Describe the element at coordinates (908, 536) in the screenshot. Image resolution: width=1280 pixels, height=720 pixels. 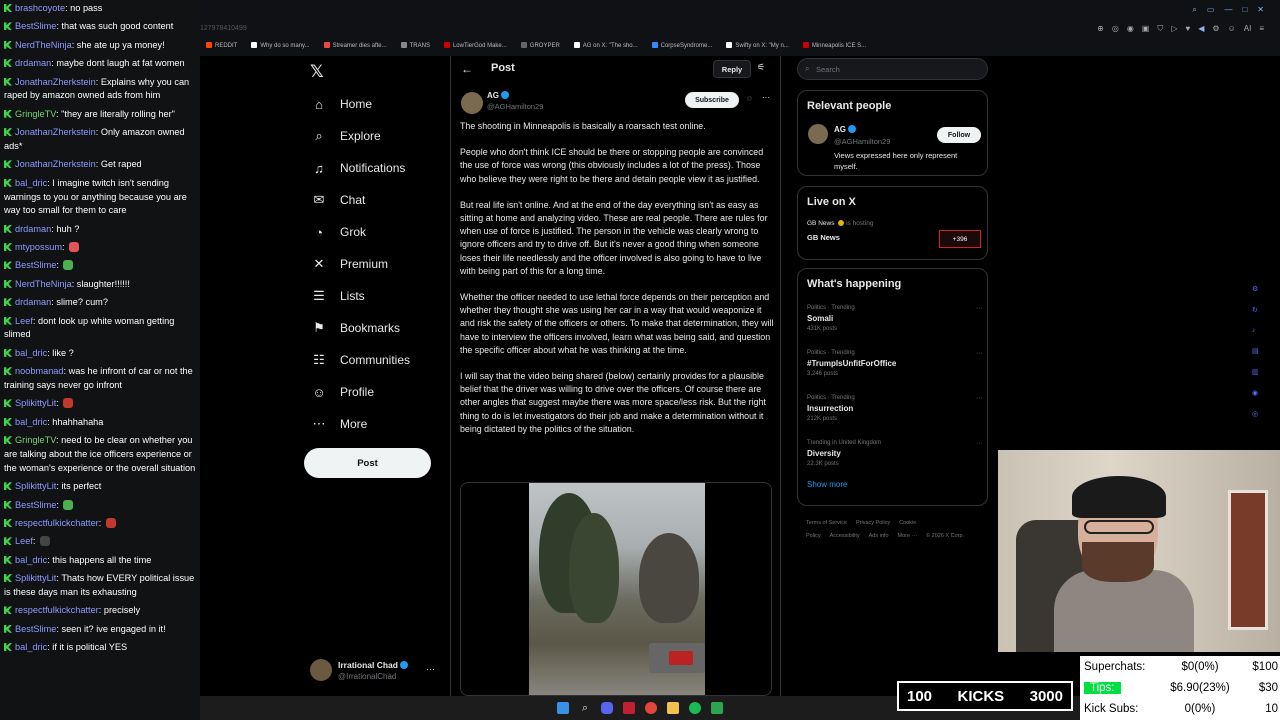
I see `footer-link: More ···` at that location.